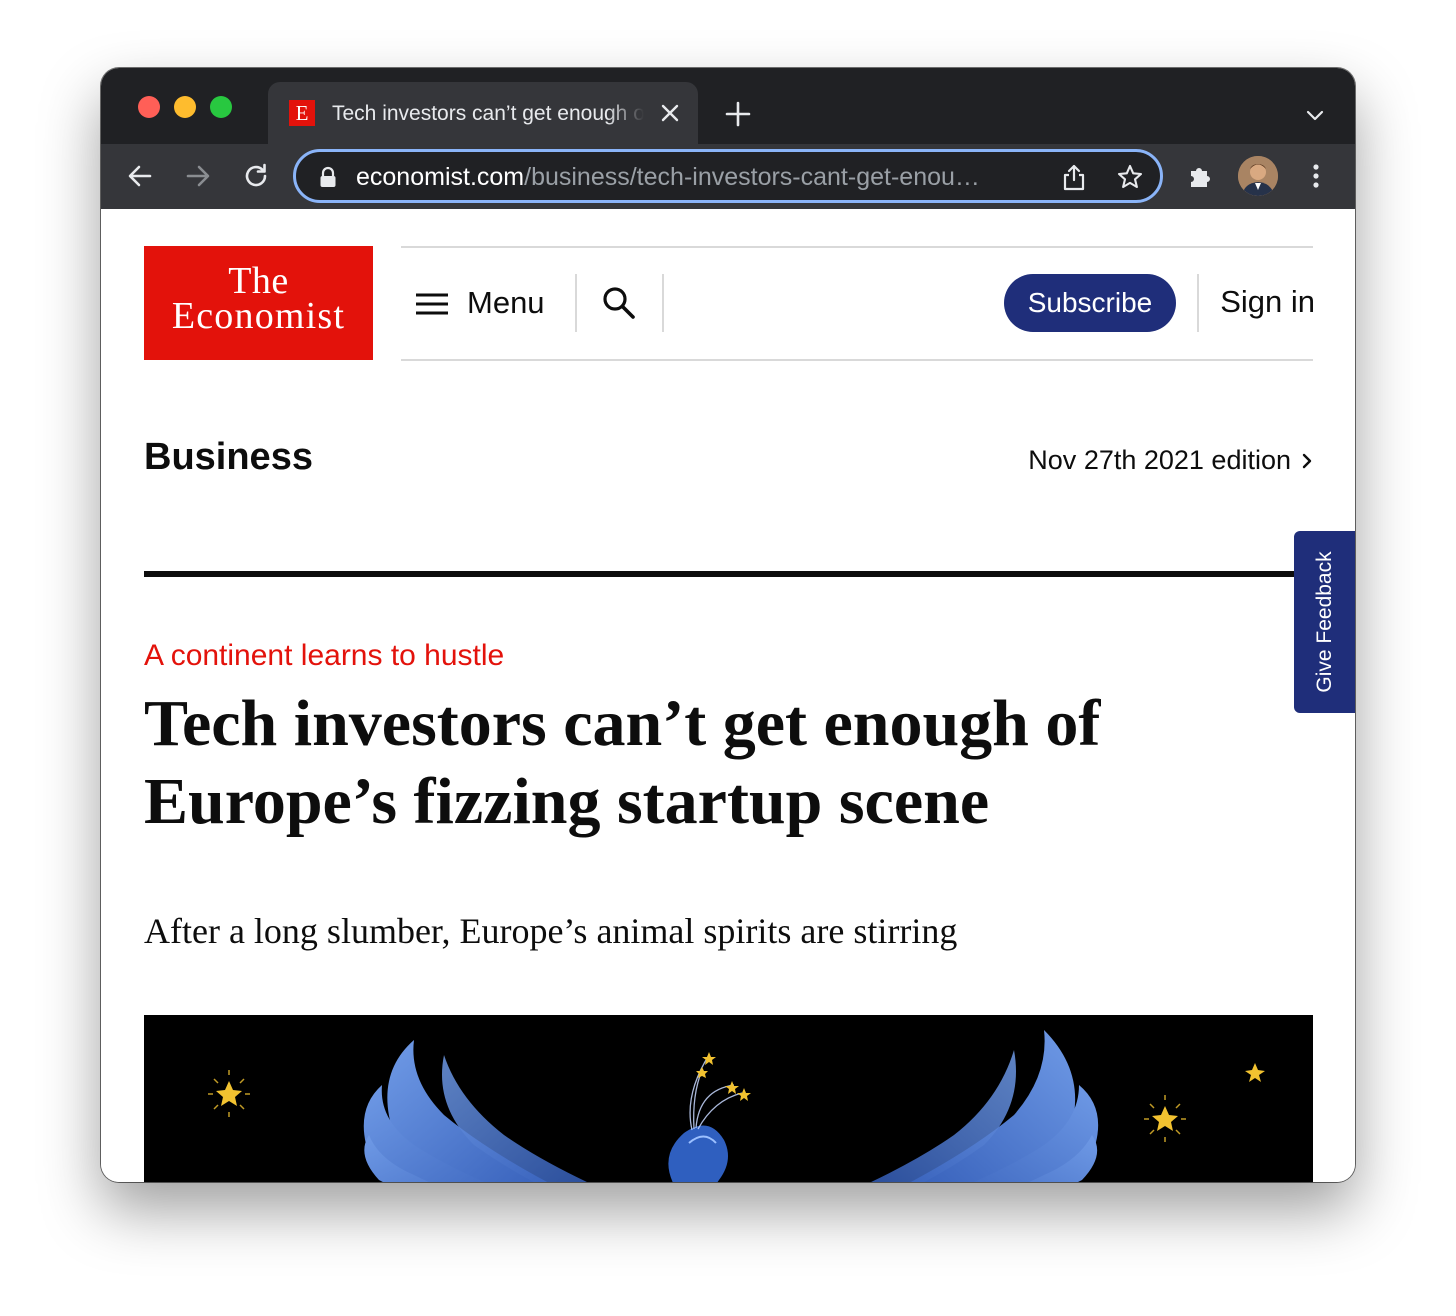  I want to click on puzzle-icon, so click(1200, 177).